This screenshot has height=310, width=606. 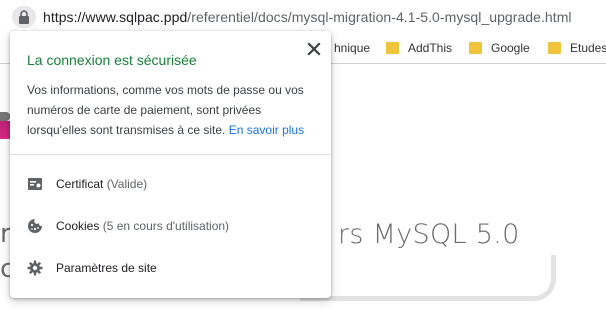 What do you see at coordinates (170, 268) in the screenshot?
I see `site-settings-row: Paramètres de site` at bounding box center [170, 268].